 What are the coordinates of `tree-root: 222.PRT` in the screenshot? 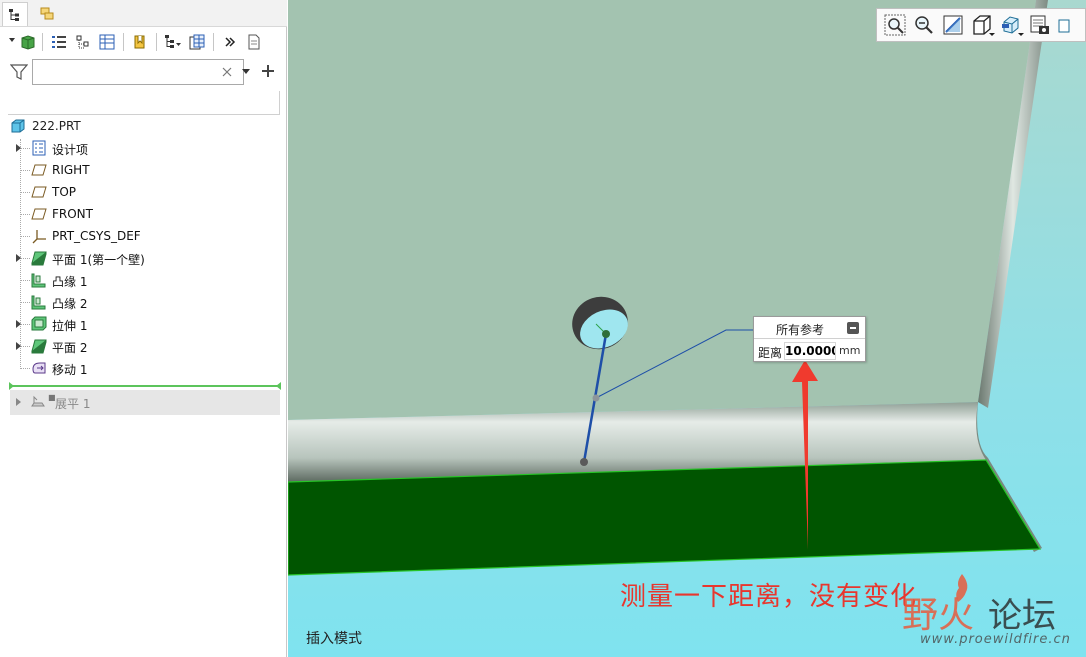 It's located at (143, 126).